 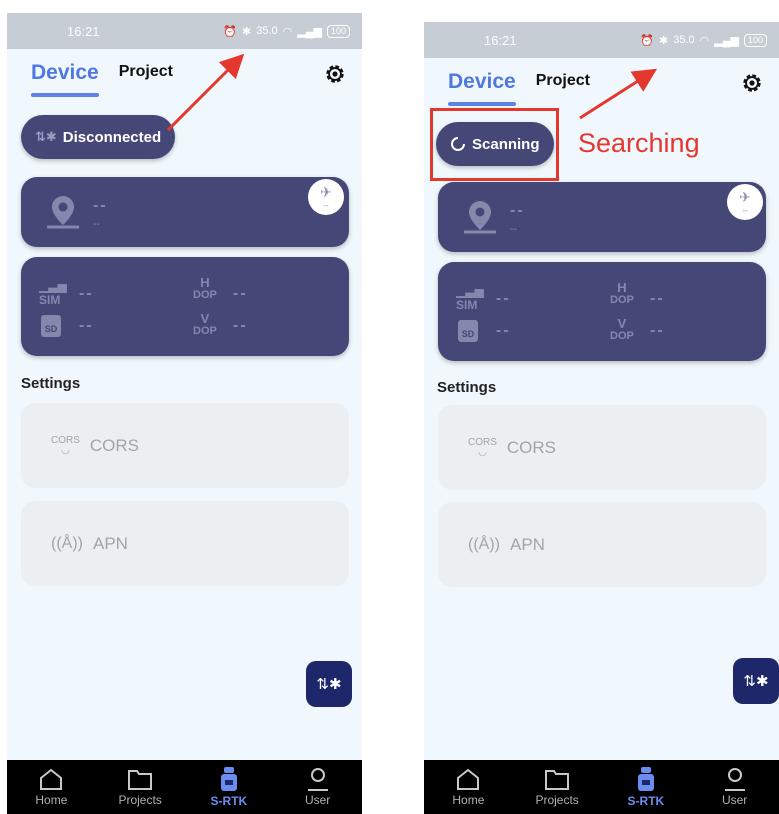 I want to click on connection-label: Disconnected, so click(x=112, y=137).